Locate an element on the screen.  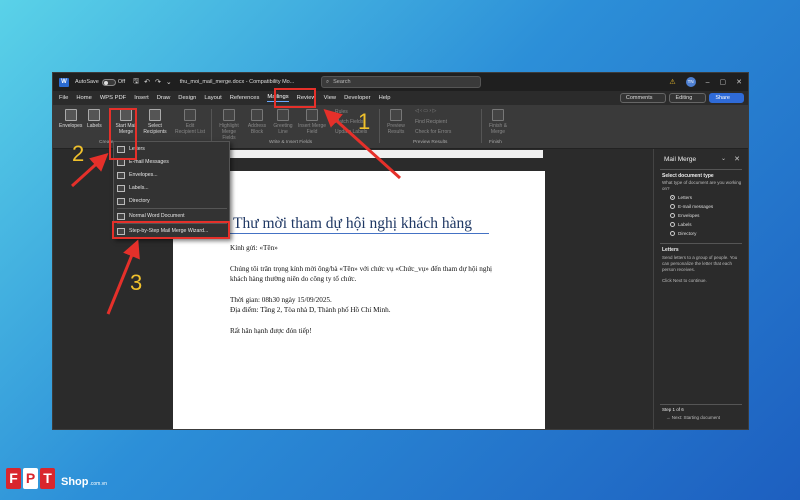
rules-button: Rules is located at coordinates (341, 112).